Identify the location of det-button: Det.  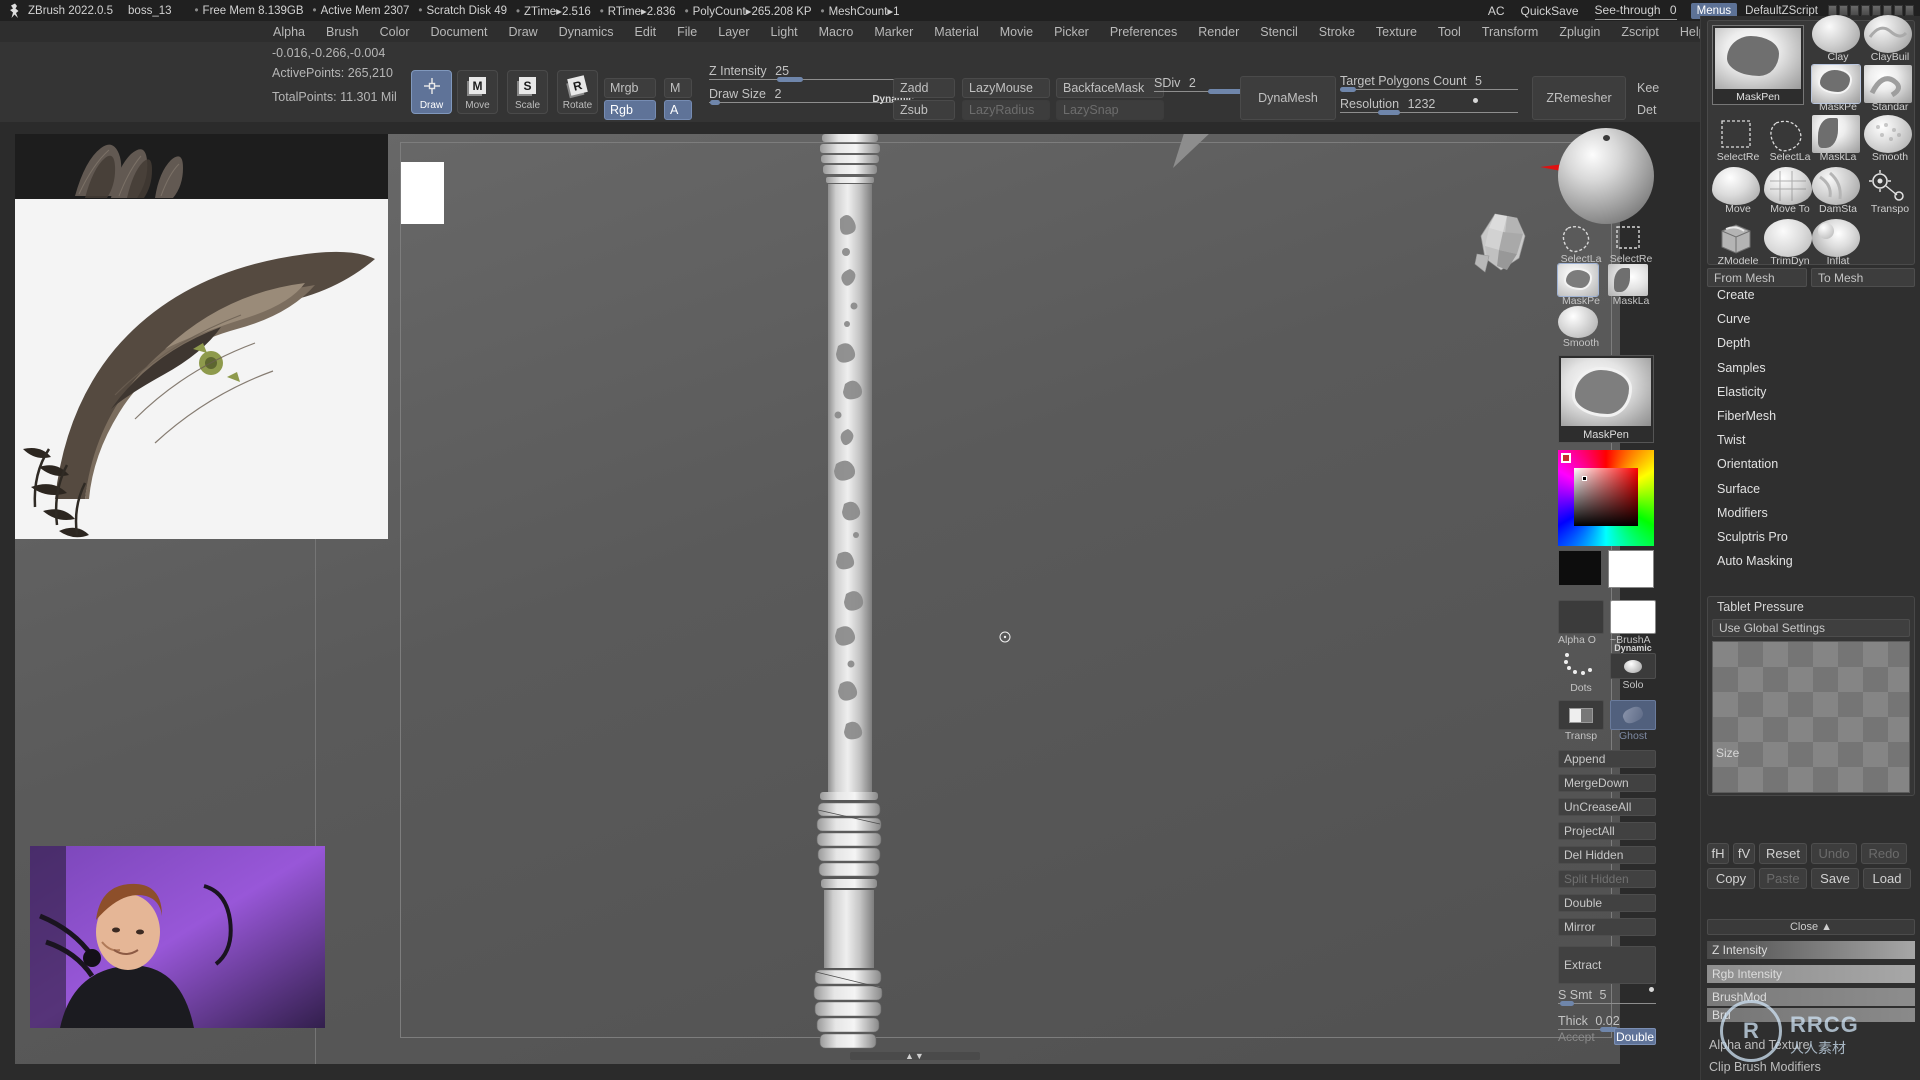
(1653, 110).